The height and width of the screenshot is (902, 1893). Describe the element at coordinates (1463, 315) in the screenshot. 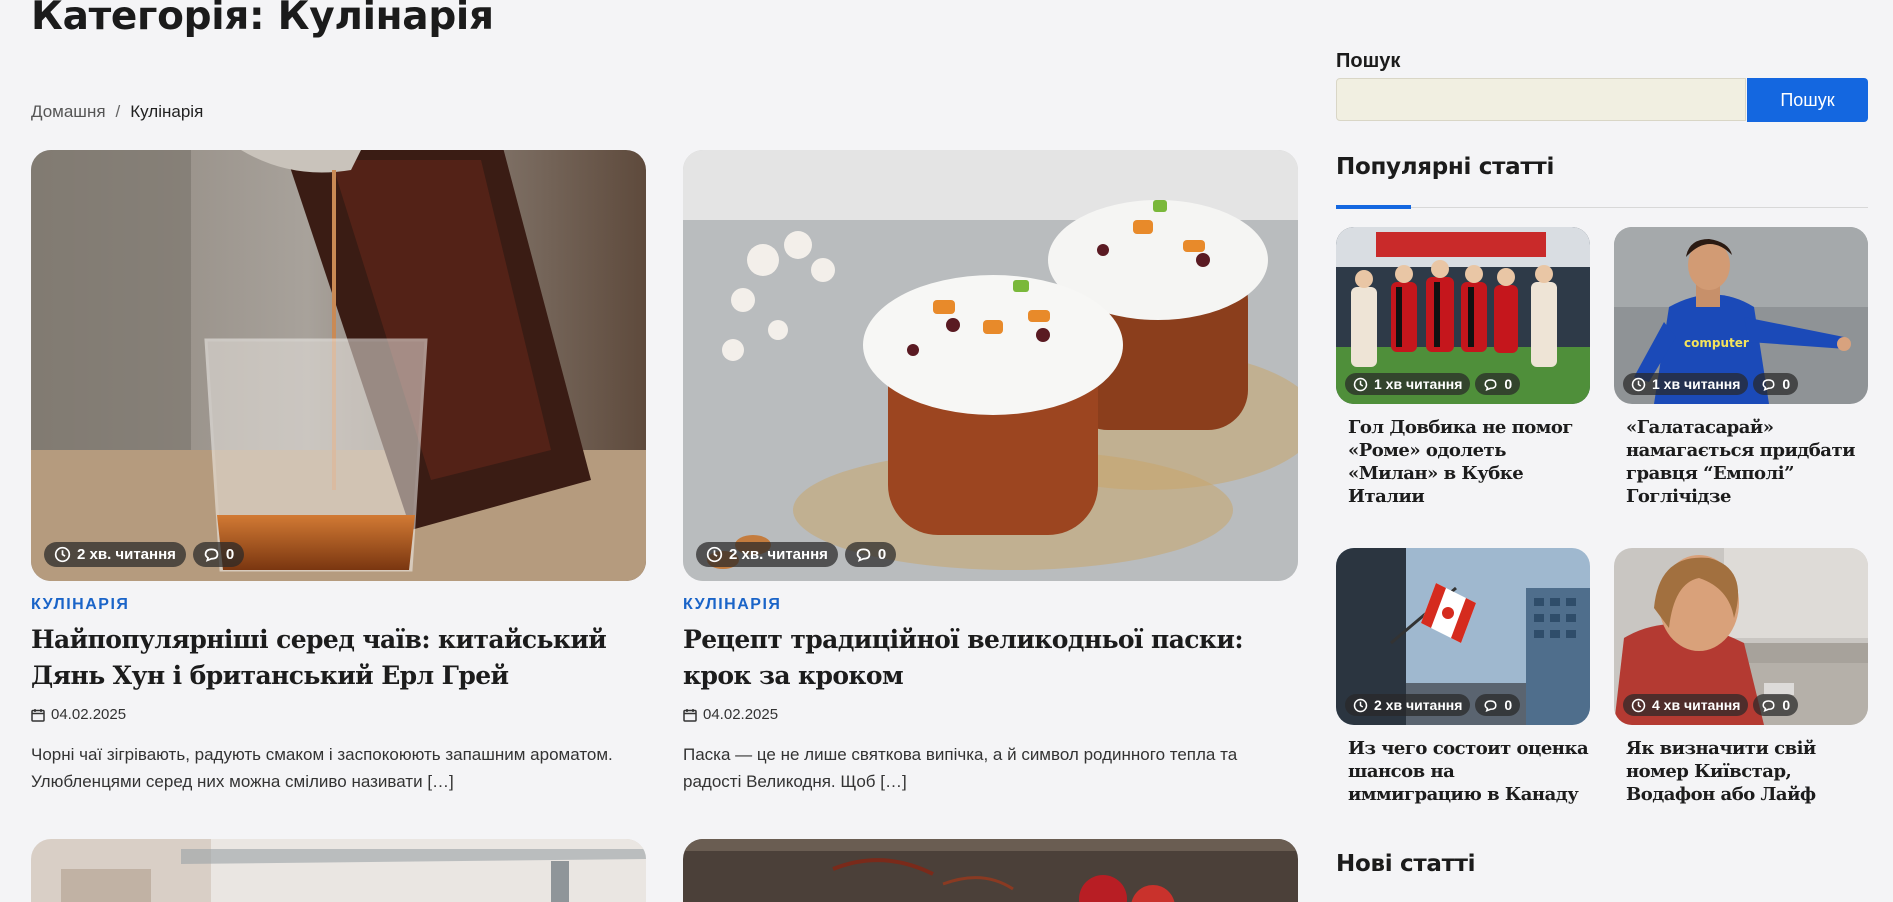

I see `popular-article-thumbnail: 1 хв читання 0` at that location.